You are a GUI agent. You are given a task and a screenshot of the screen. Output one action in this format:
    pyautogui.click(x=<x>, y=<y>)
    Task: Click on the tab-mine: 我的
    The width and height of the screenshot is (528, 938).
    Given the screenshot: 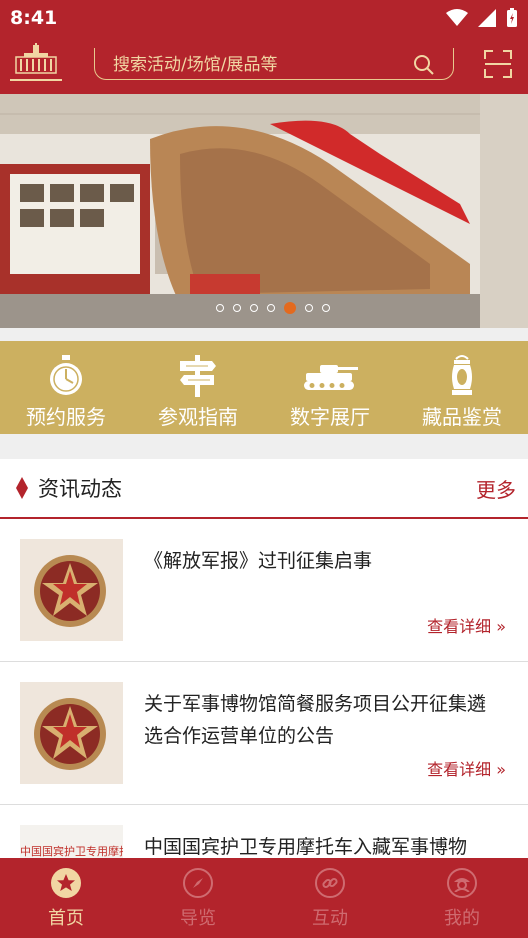 What is the action you would take?
    pyautogui.click(x=462, y=898)
    